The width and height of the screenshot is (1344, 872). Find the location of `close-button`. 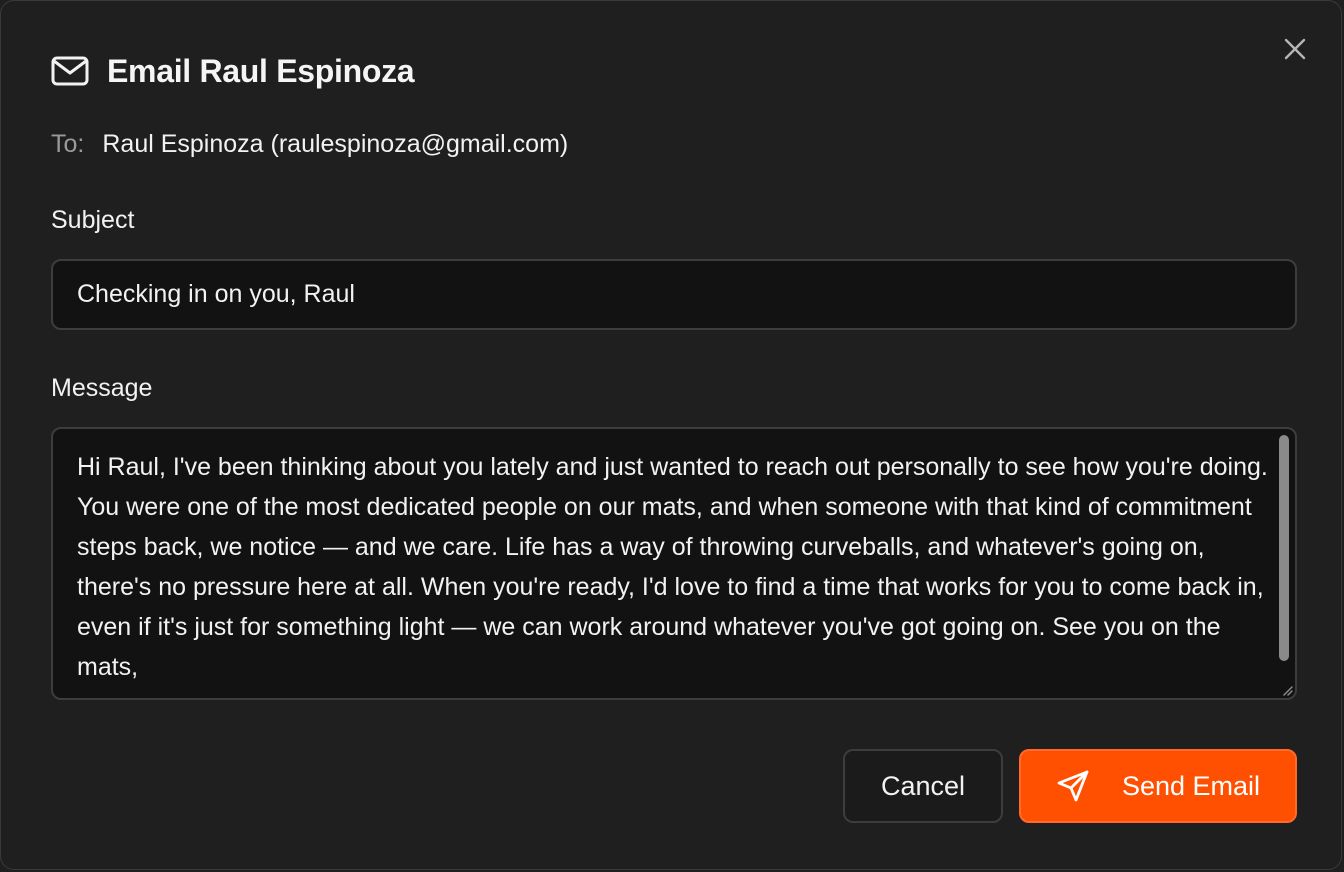

close-button is located at coordinates (1295, 49).